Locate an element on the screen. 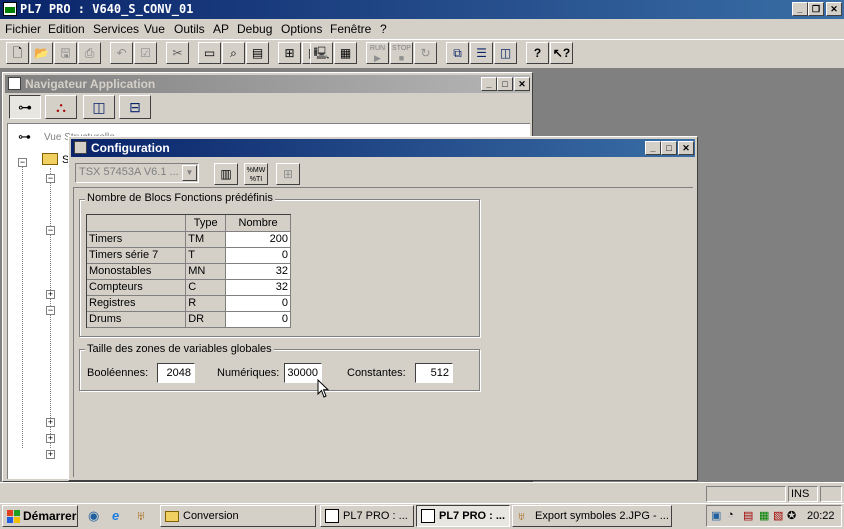 The width and height of the screenshot is (844, 529). start-button: Démarrer is located at coordinates (40, 516).